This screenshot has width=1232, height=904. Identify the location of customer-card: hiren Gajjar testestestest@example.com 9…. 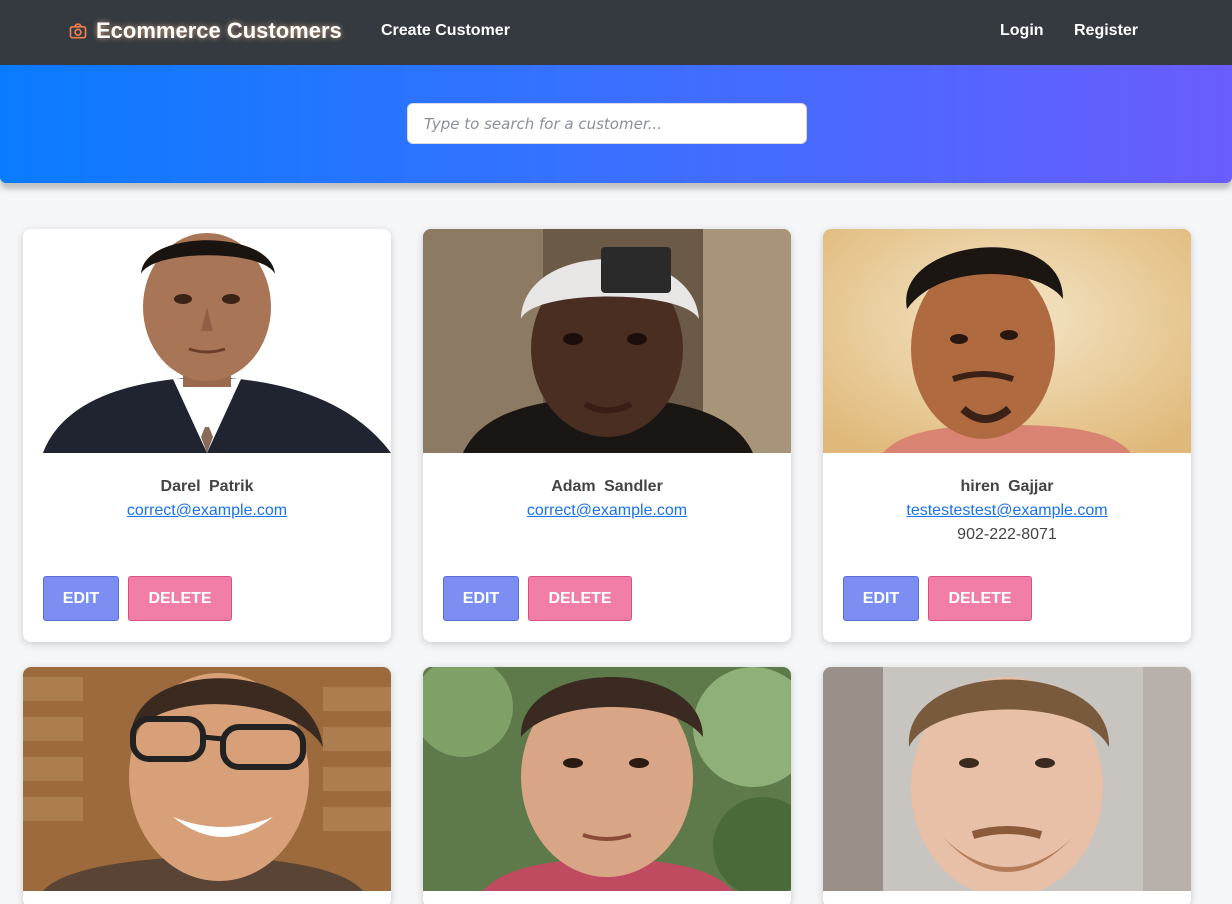
(1007, 435).